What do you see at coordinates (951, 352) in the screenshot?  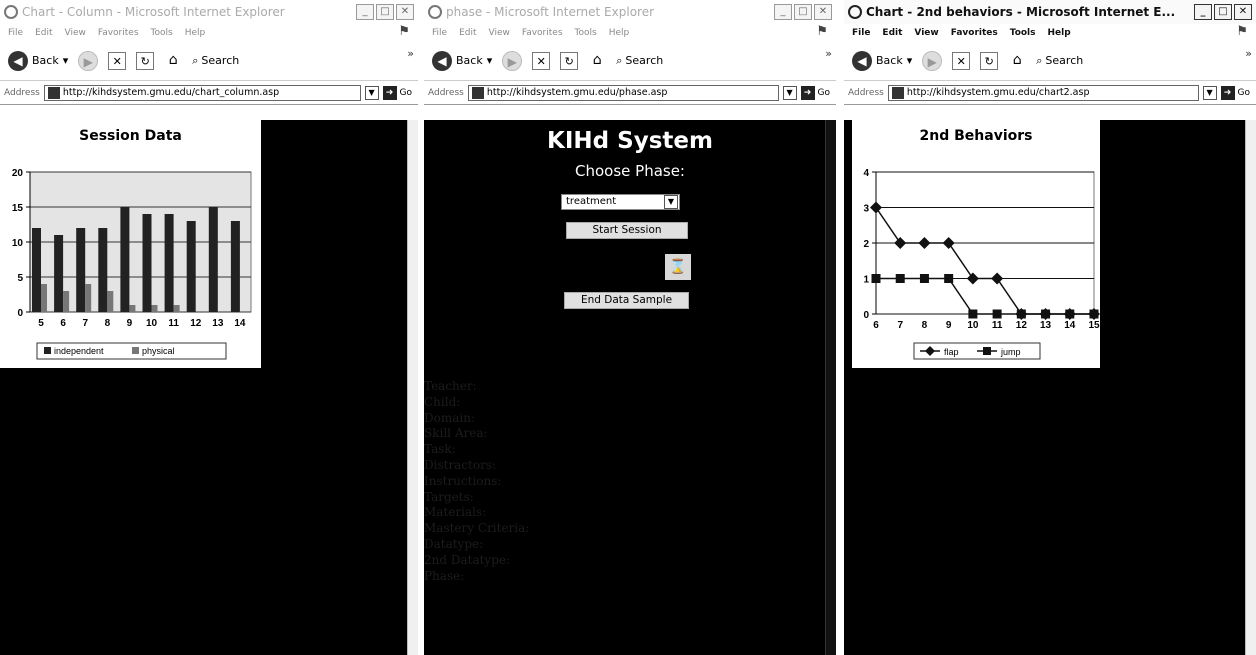 I see `legend-label-flap: flap` at bounding box center [951, 352].